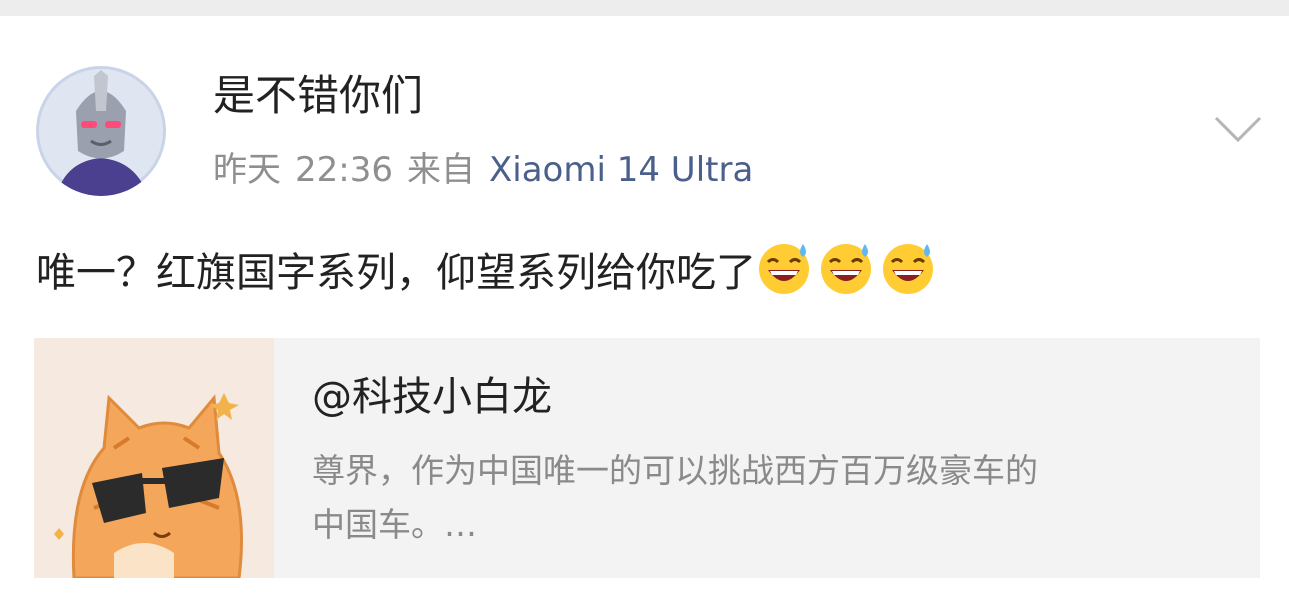  I want to click on username: 是不错你们, so click(318, 96).